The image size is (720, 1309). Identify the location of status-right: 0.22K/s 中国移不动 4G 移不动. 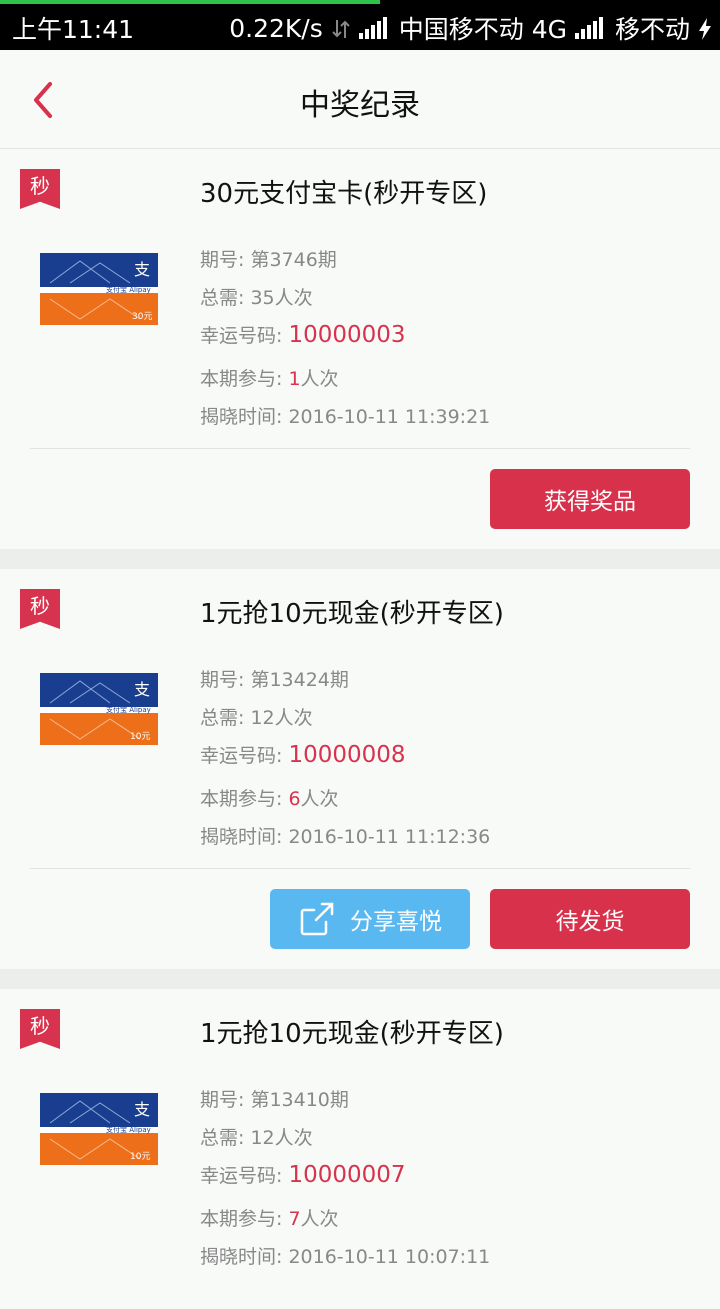
(470, 28).